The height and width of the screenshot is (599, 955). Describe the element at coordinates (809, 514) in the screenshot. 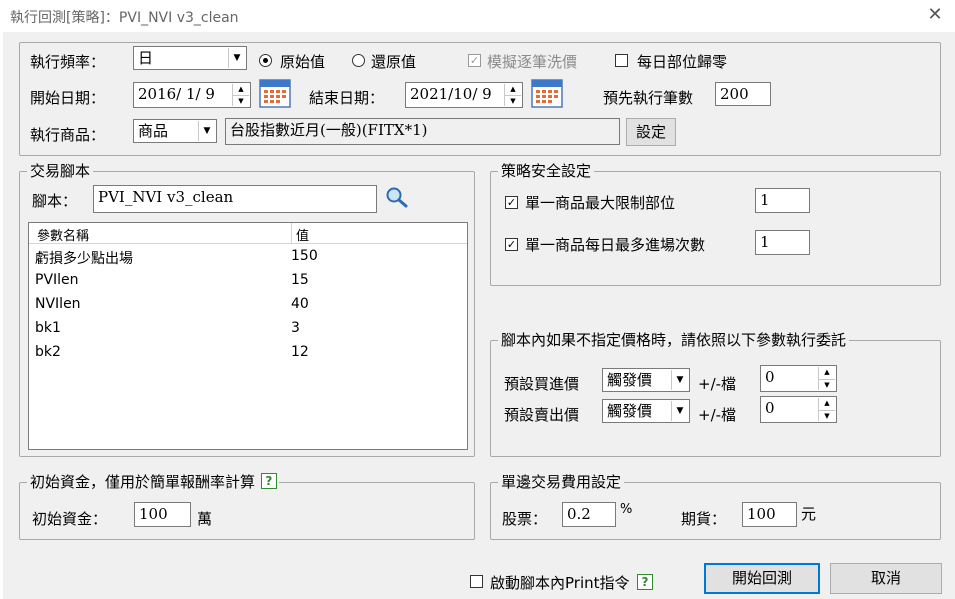

I see `futures-fee-unit: 元` at that location.